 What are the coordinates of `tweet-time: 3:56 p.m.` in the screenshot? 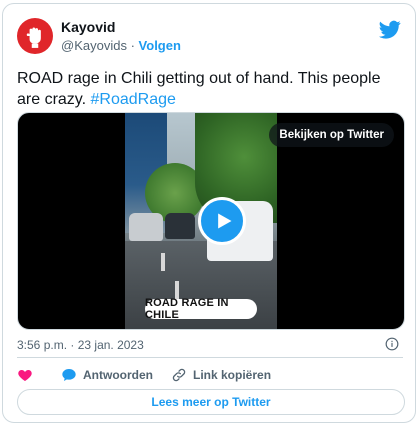 It's located at (42, 345).